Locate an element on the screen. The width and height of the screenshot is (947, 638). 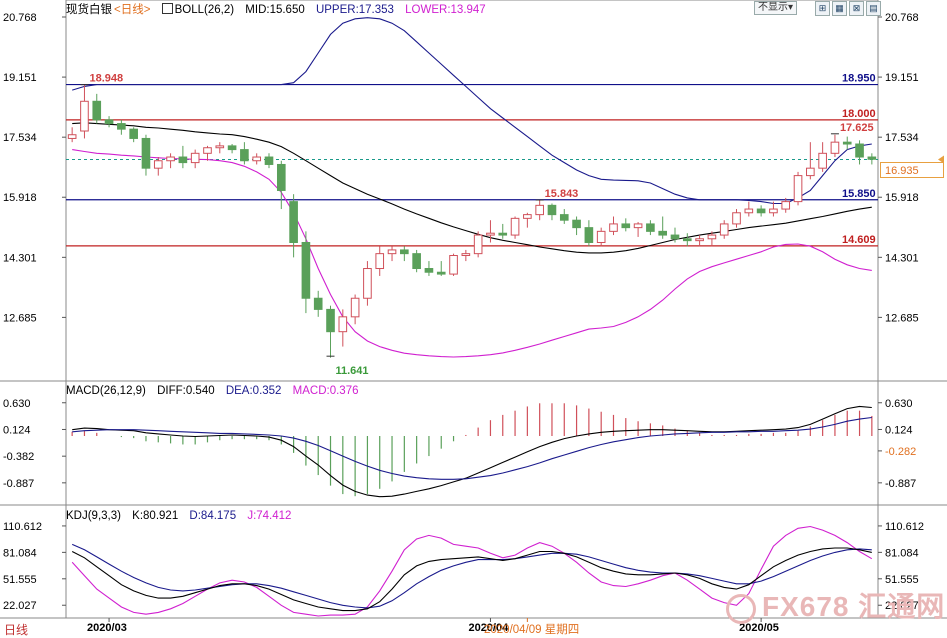
y-tick-label: 22.027 is located at coordinates (20, 606).